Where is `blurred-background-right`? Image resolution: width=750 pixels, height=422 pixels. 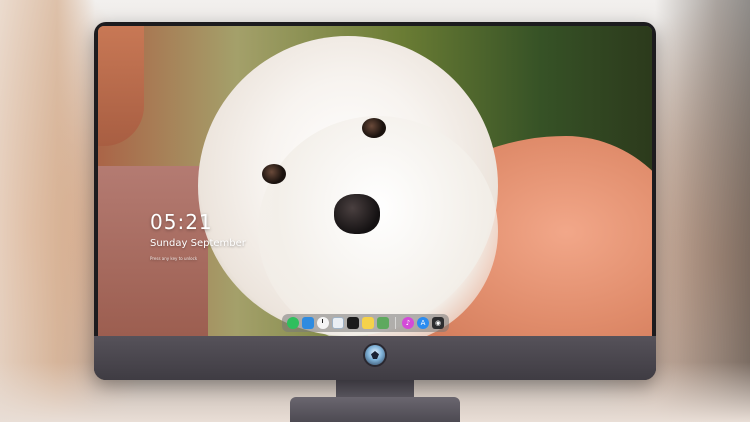 blurred-background-right is located at coordinates (702, 211).